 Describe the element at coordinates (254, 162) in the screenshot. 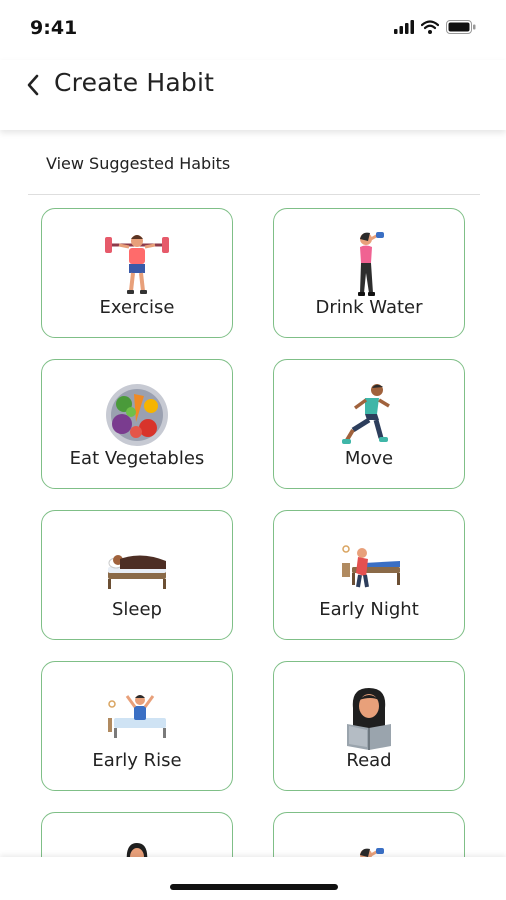

I see `suggested-habits-header: View Suggested Habits` at that location.